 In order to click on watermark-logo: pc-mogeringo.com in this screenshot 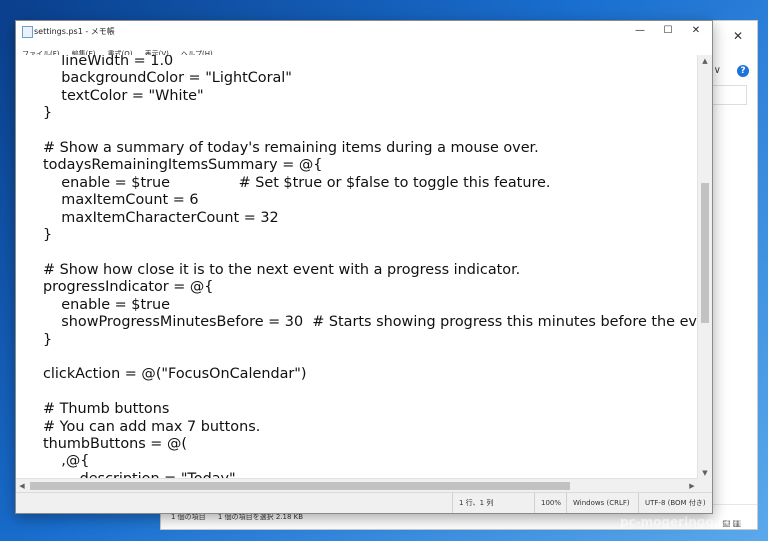, I will do `click(683, 522)`.